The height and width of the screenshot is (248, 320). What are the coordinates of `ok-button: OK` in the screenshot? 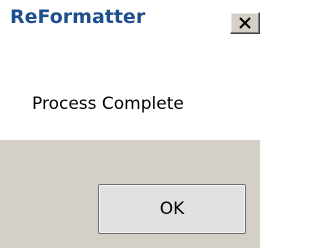 It's located at (172, 209).